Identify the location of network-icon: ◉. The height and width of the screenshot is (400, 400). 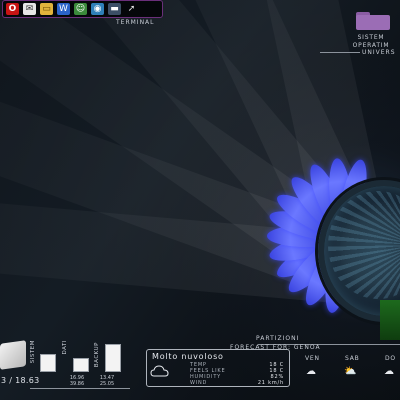
(97, 9).